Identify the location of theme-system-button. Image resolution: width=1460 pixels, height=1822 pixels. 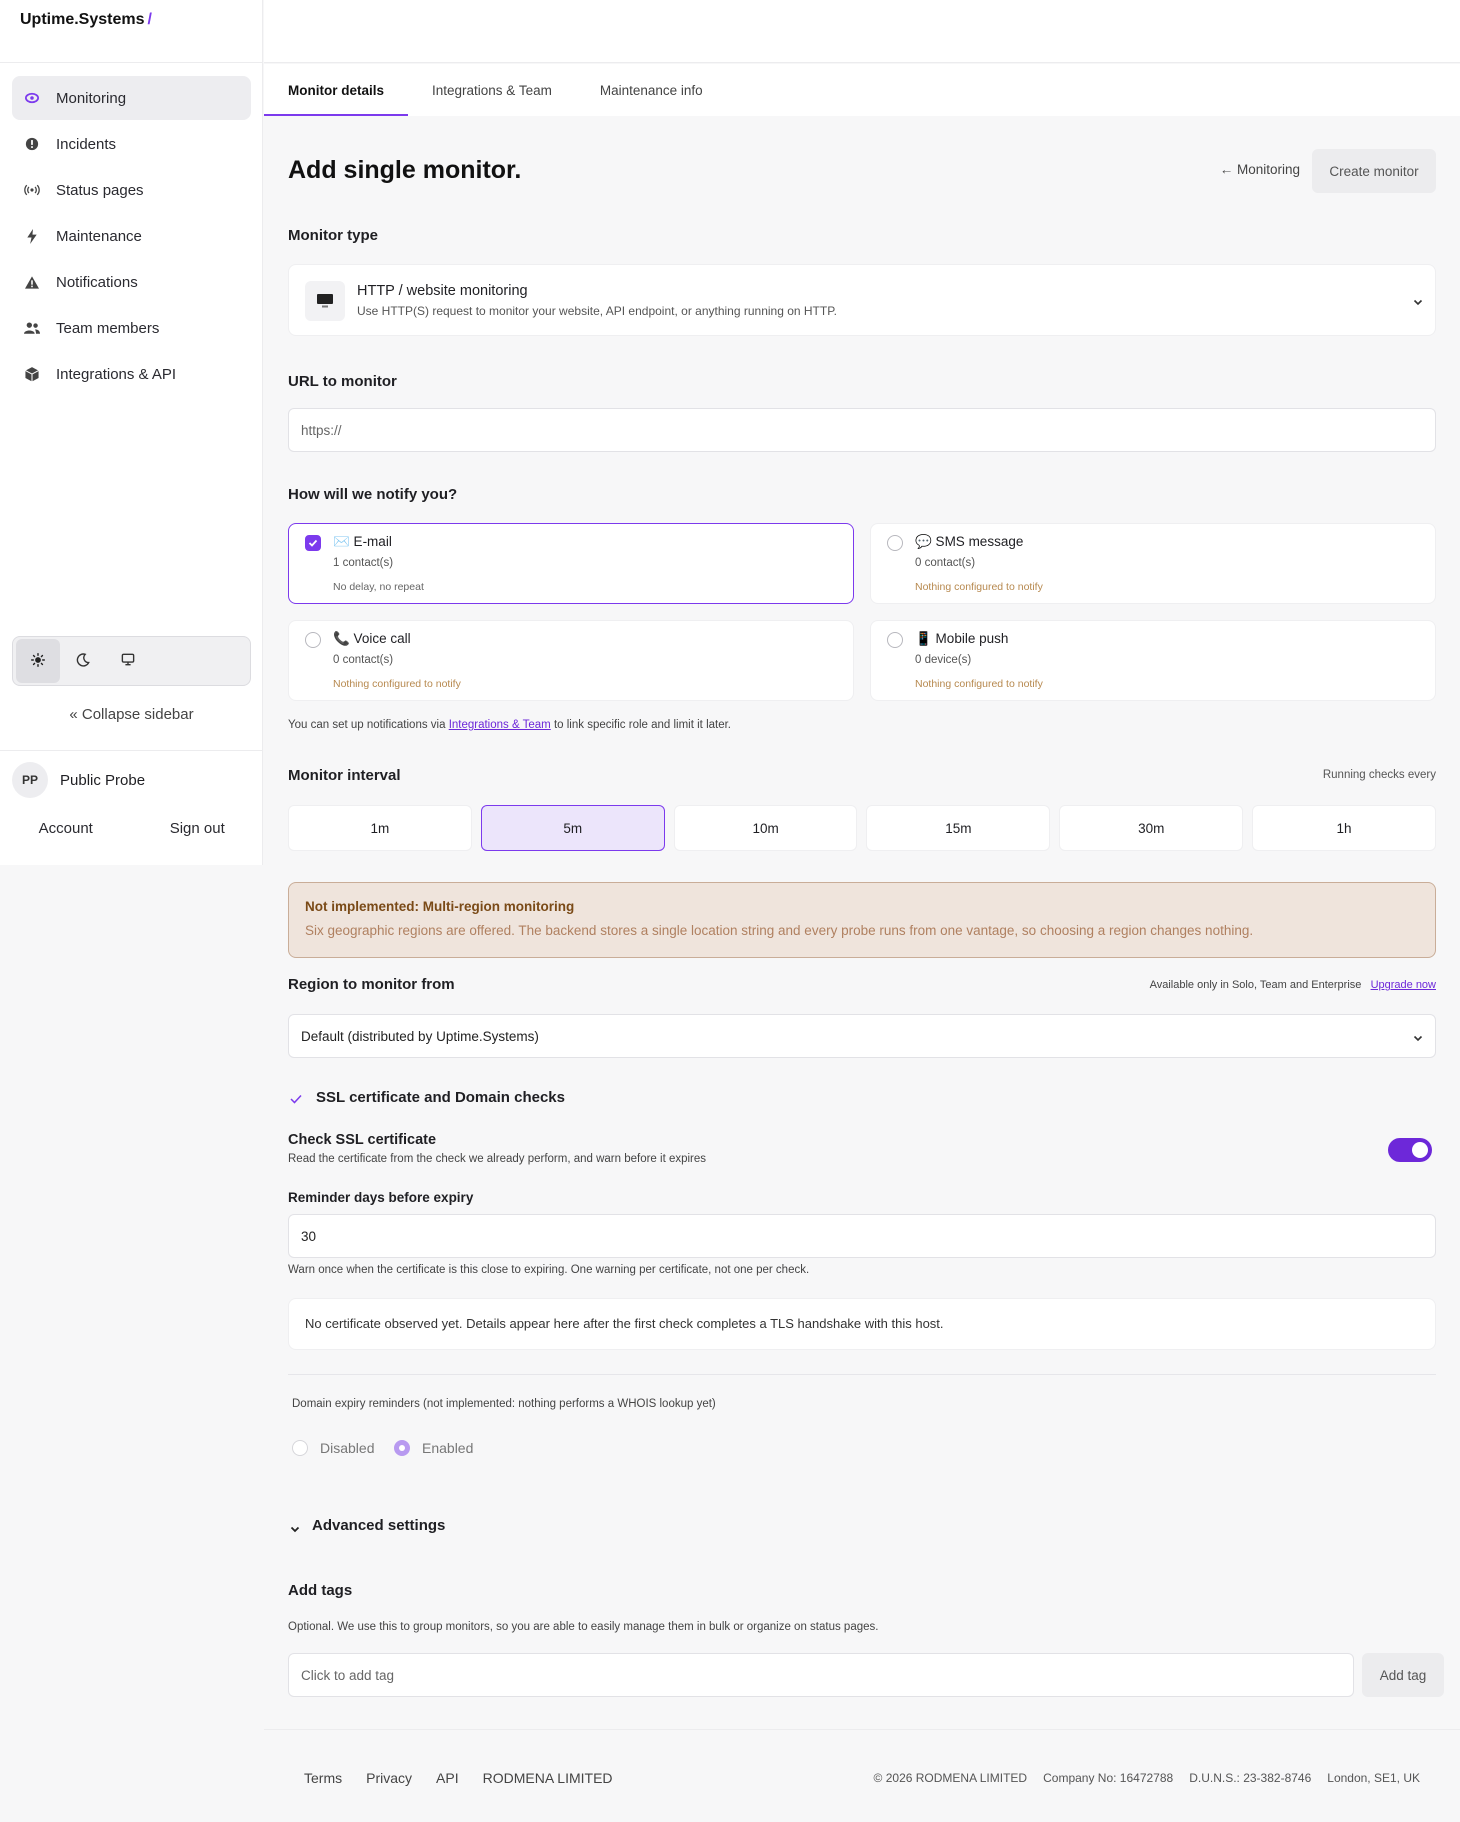
(128, 661).